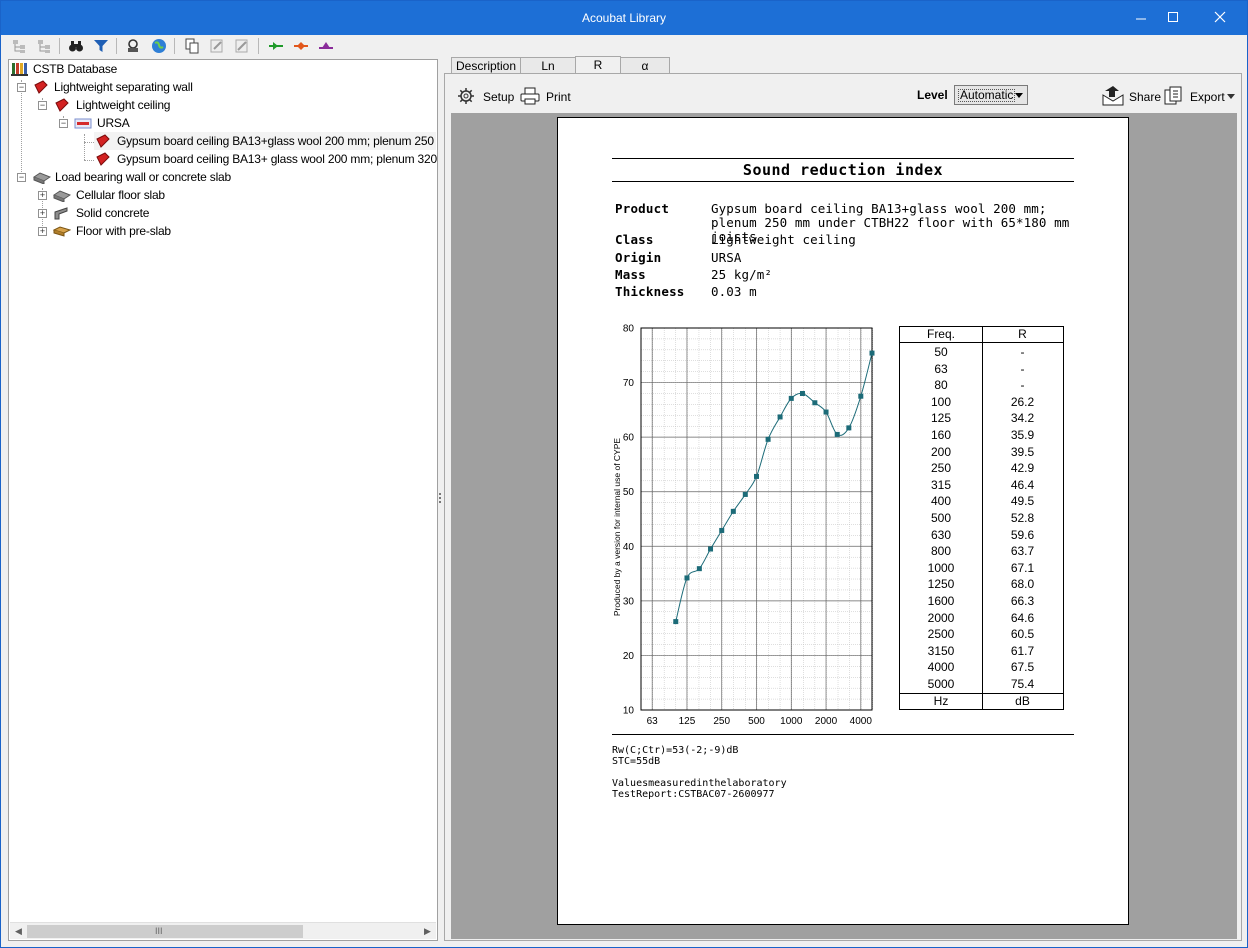 The width and height of the screenshot is (1248, 948). I want to click on tree-horizontal-scrollbar: ◀ III ▶, so click(223, 930).